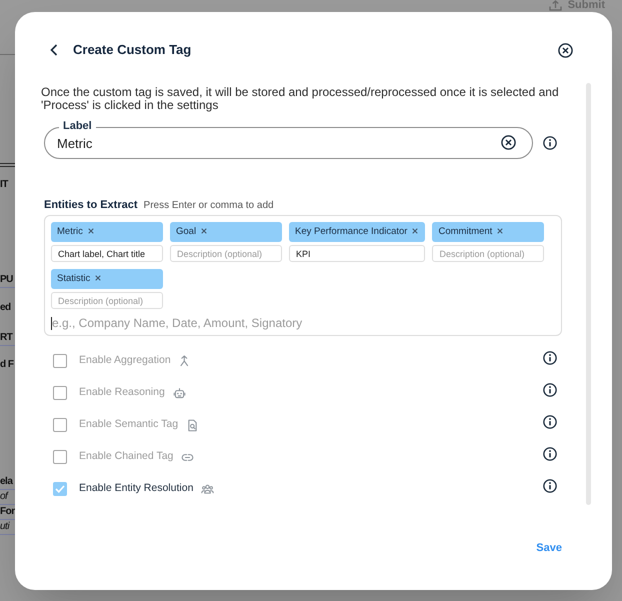 The height and width of the screenshot is (601, 622). What do you see at coordinates (107, 279) in the screenshot?
I see `entity-tag: Statistic` at bounding box center [107, 279].